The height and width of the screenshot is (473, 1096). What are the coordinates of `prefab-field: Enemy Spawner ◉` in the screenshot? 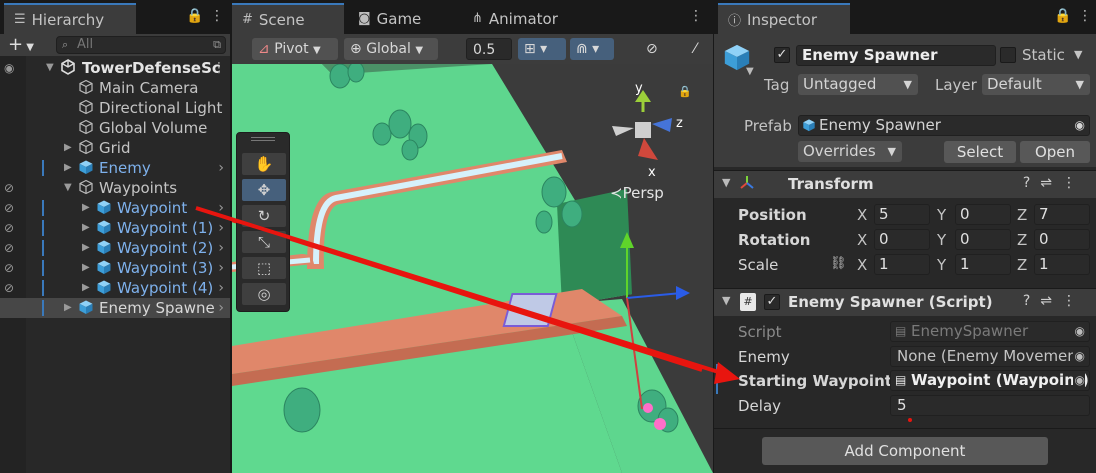 It's located at (944, 125).